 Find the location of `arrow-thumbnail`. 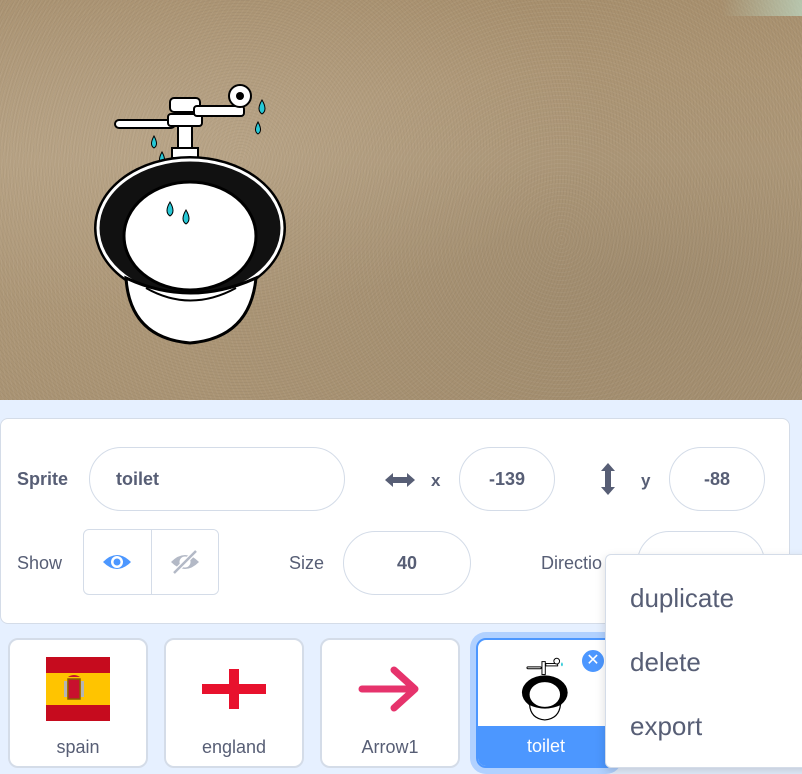

arrow-thumbnail is located at coordinates (390, 689).